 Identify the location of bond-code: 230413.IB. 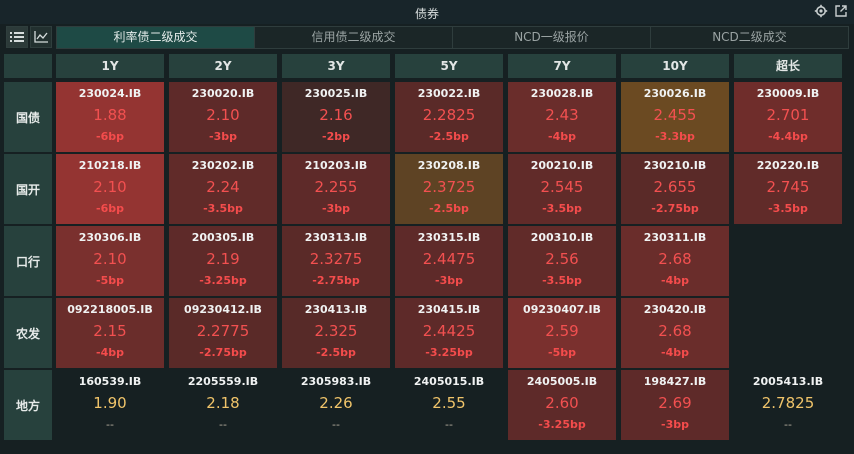
(336, 309).